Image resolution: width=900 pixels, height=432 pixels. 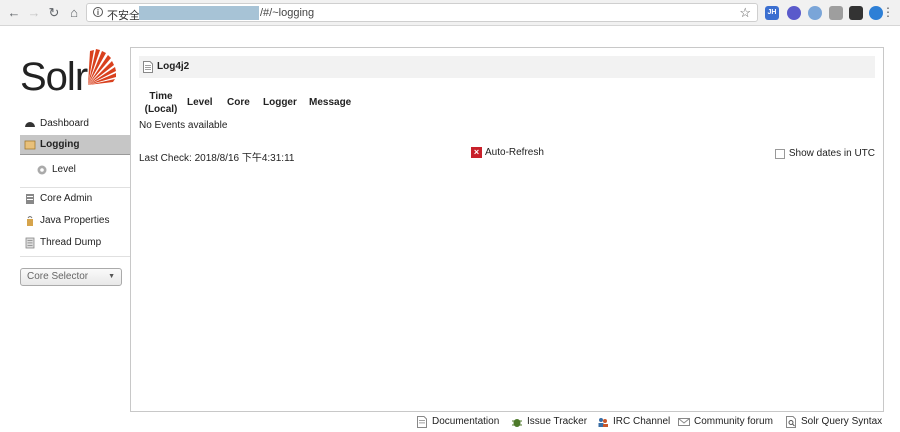 I want to click on footer-link-label: Solr Query Syntax, so click(x=842, y=421).